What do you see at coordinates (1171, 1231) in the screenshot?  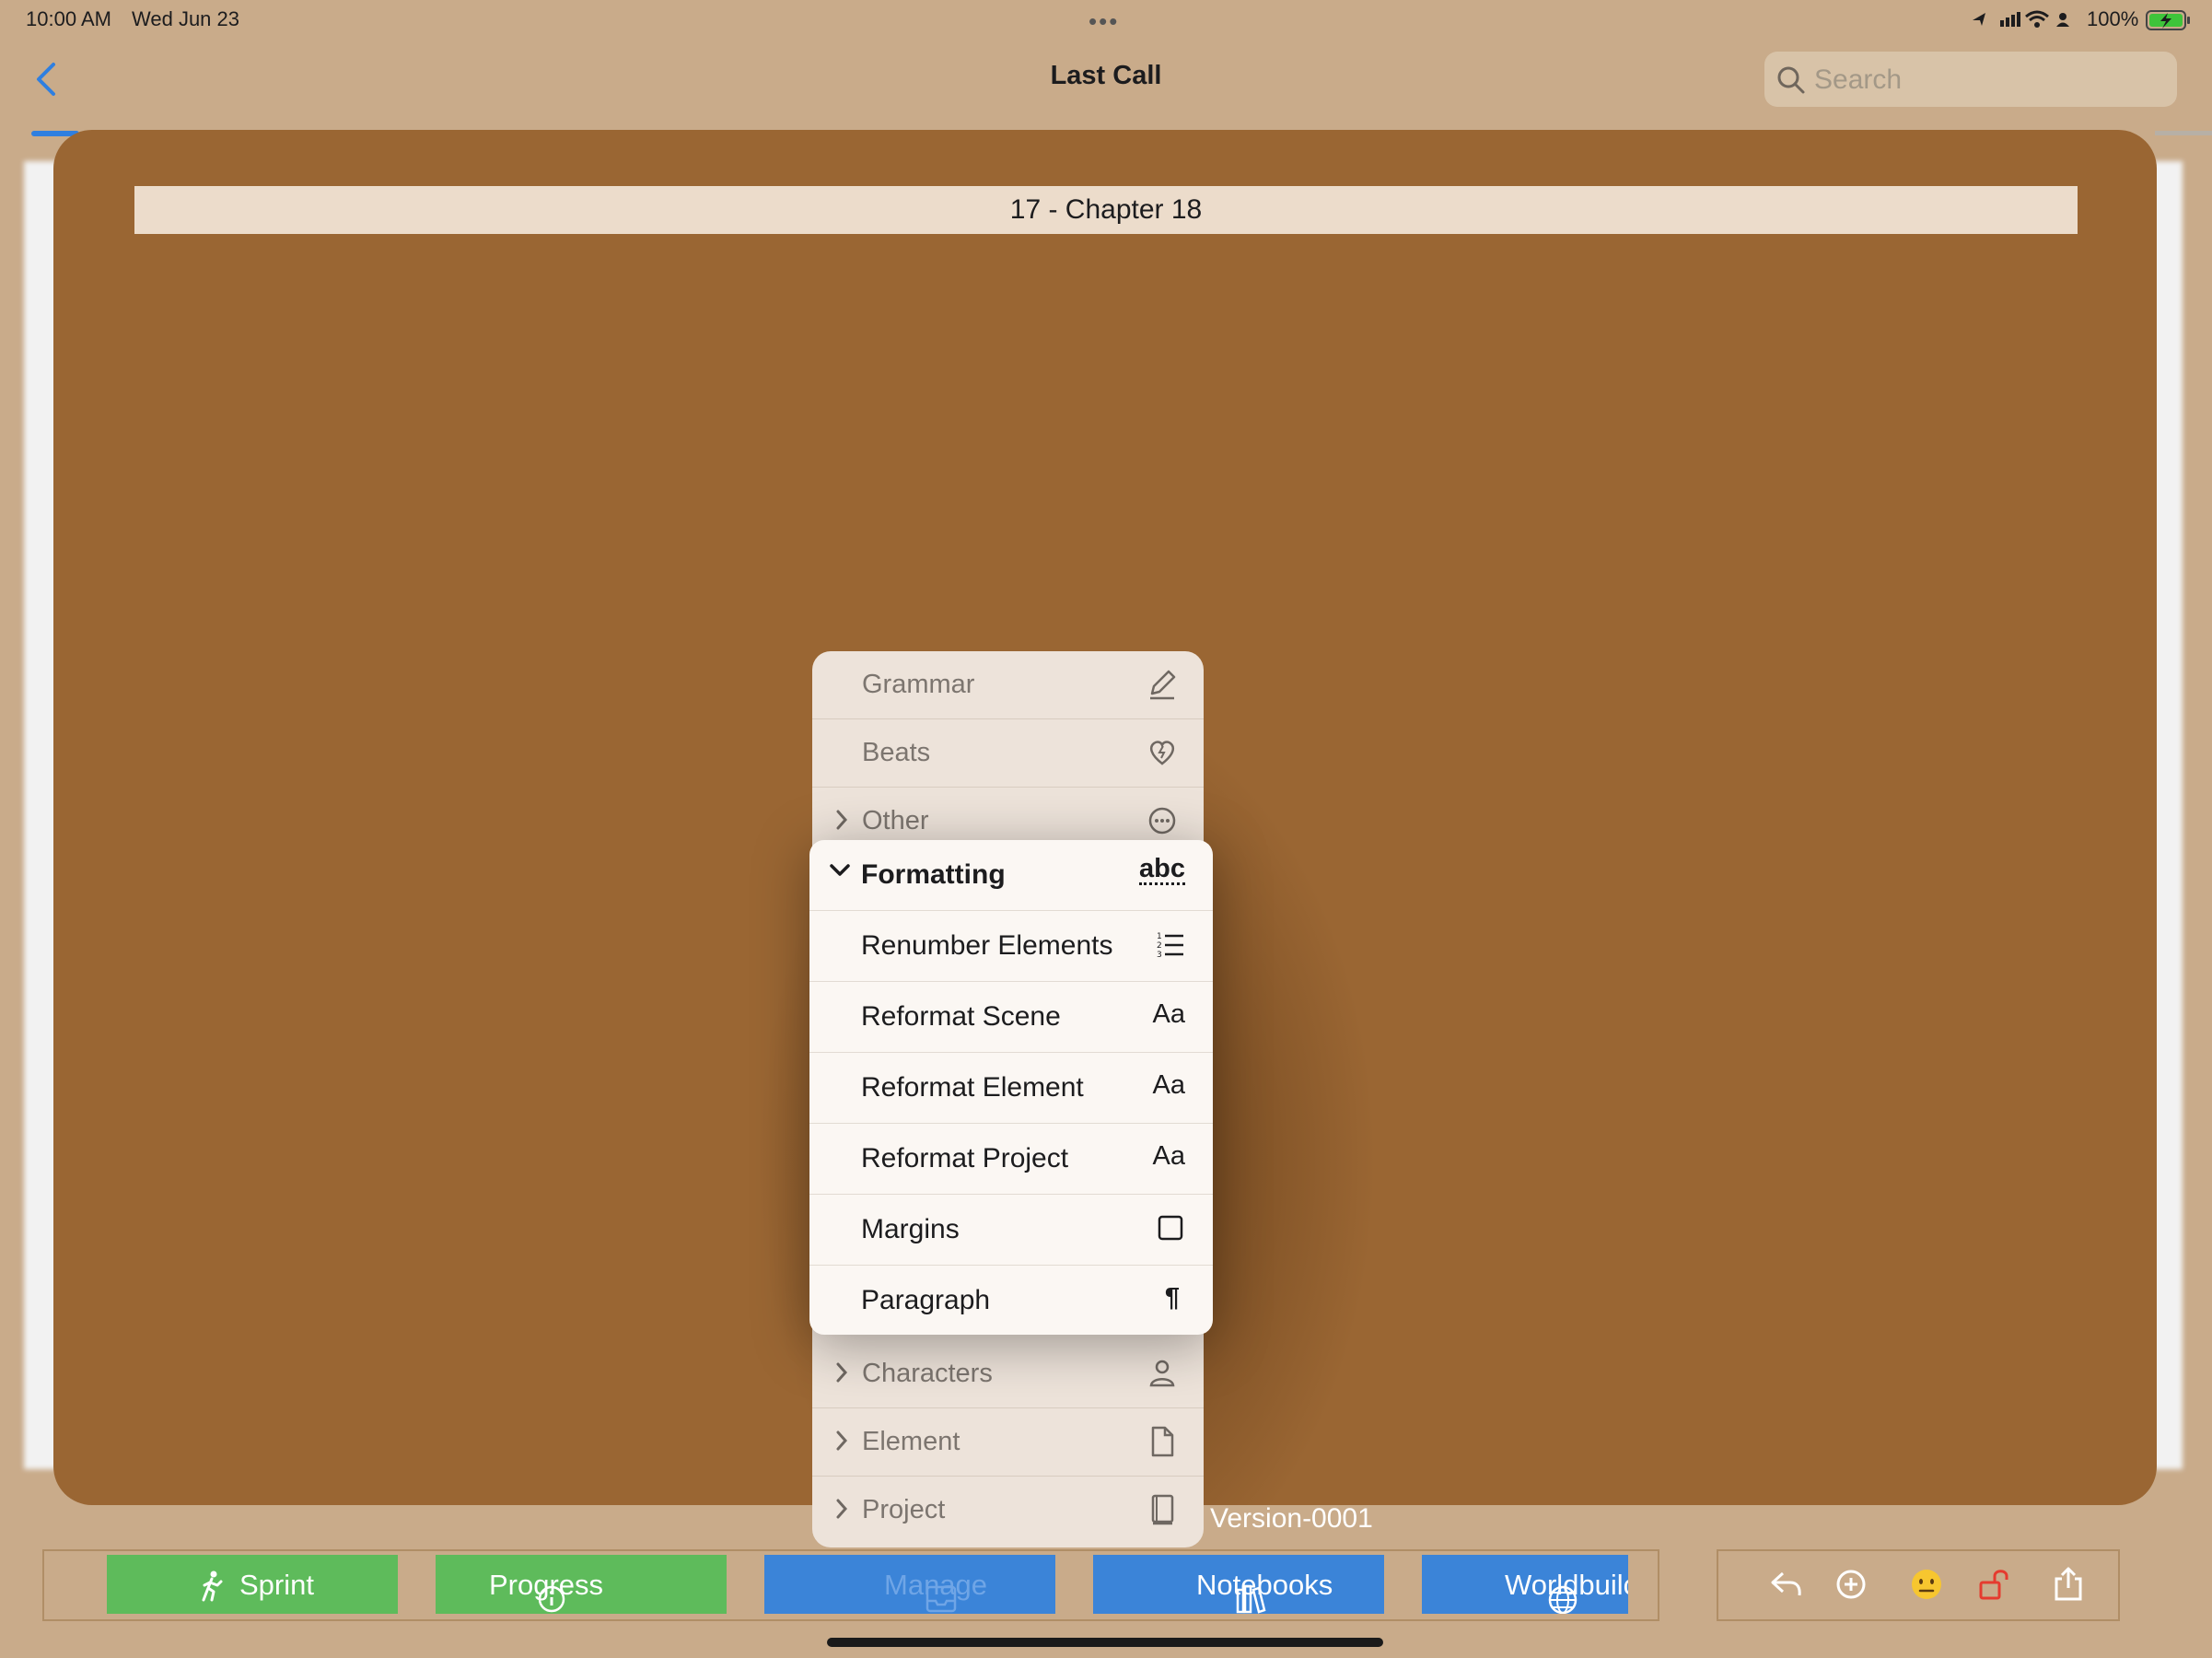 I see `square-icon` at bounding box center [1171, 1231].